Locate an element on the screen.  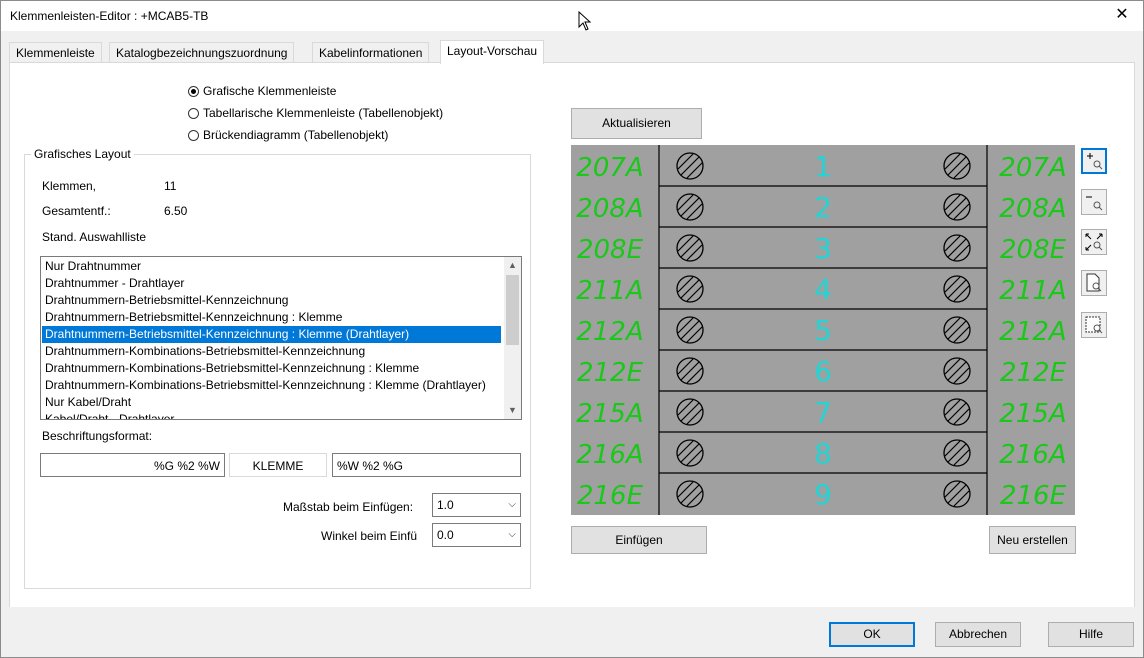
zoom-in-button is located at coordinates (1094, 161).